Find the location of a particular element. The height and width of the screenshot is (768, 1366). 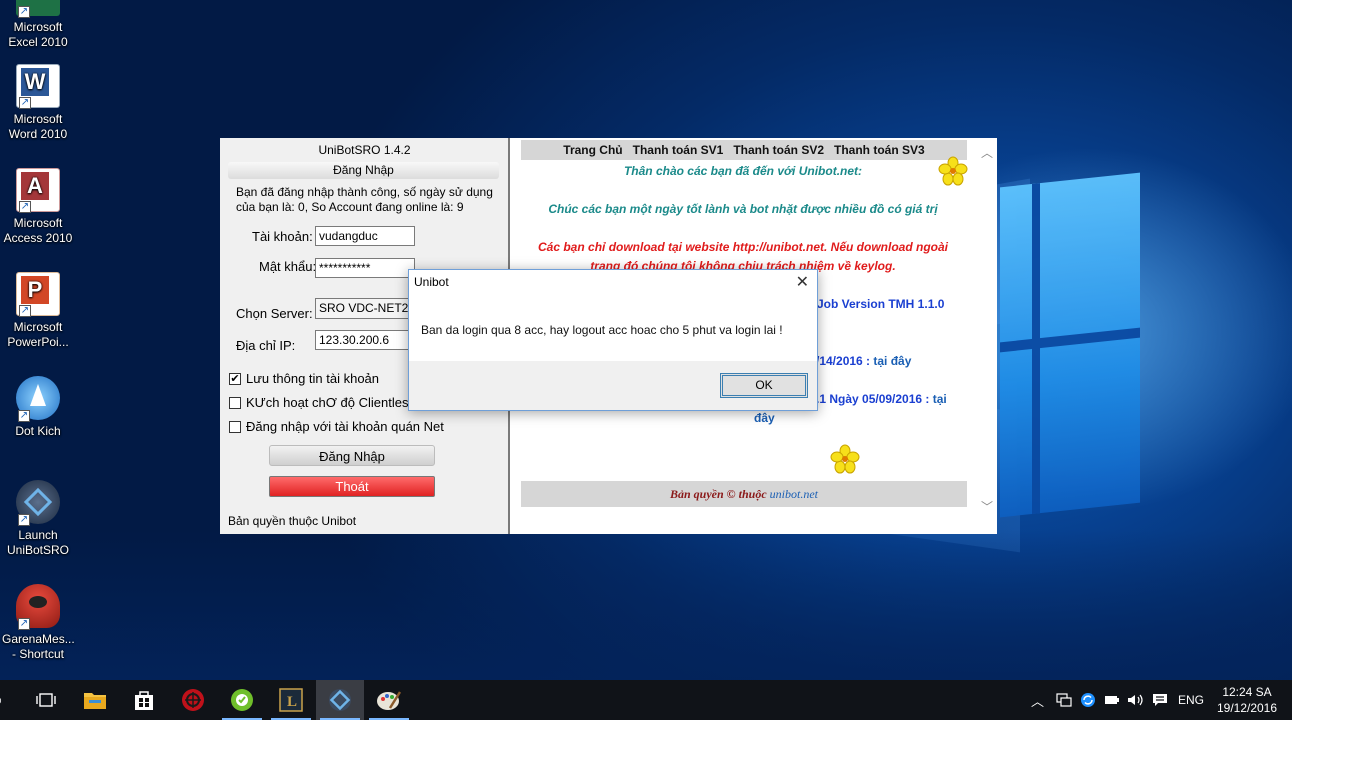

desktop-icon-access: A ↗ Microsoft Access 2010 is located at coordinates (38, 207).